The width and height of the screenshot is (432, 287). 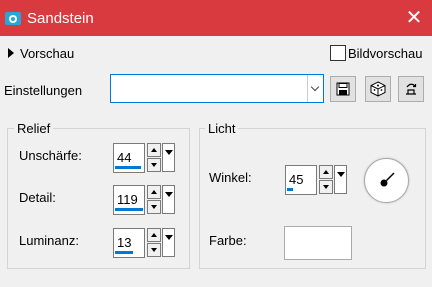 I want to click on detail-spinbox: 119, so click(x=145, y=200).